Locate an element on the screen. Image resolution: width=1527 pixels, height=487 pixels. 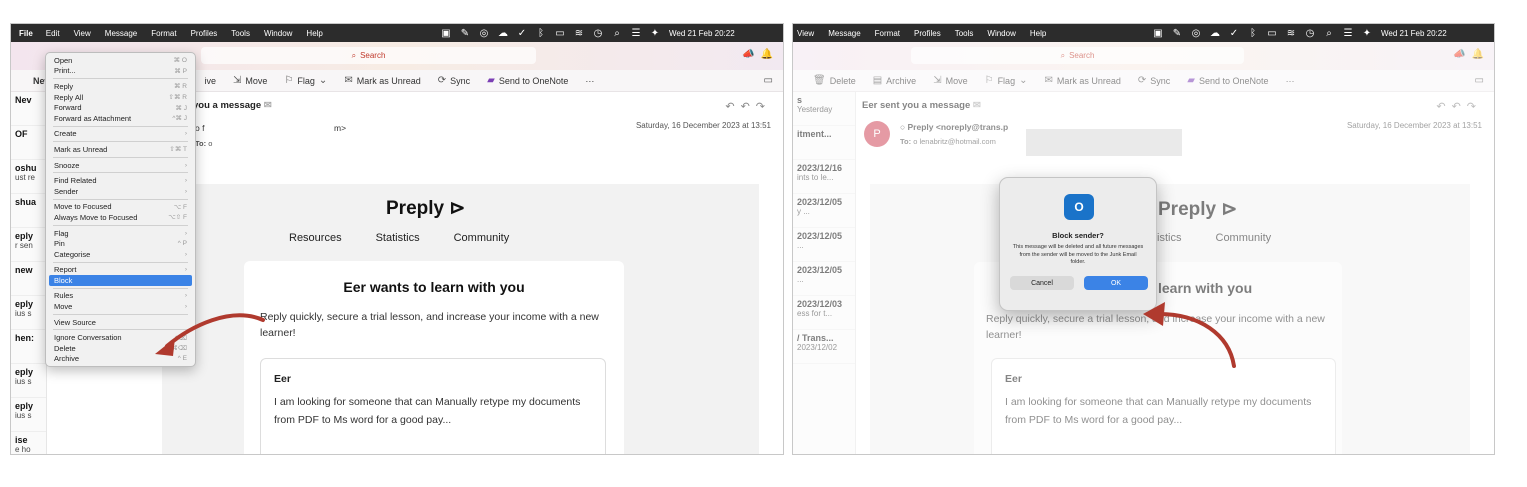
archive-button: ive is located at coordinates (211, 81).